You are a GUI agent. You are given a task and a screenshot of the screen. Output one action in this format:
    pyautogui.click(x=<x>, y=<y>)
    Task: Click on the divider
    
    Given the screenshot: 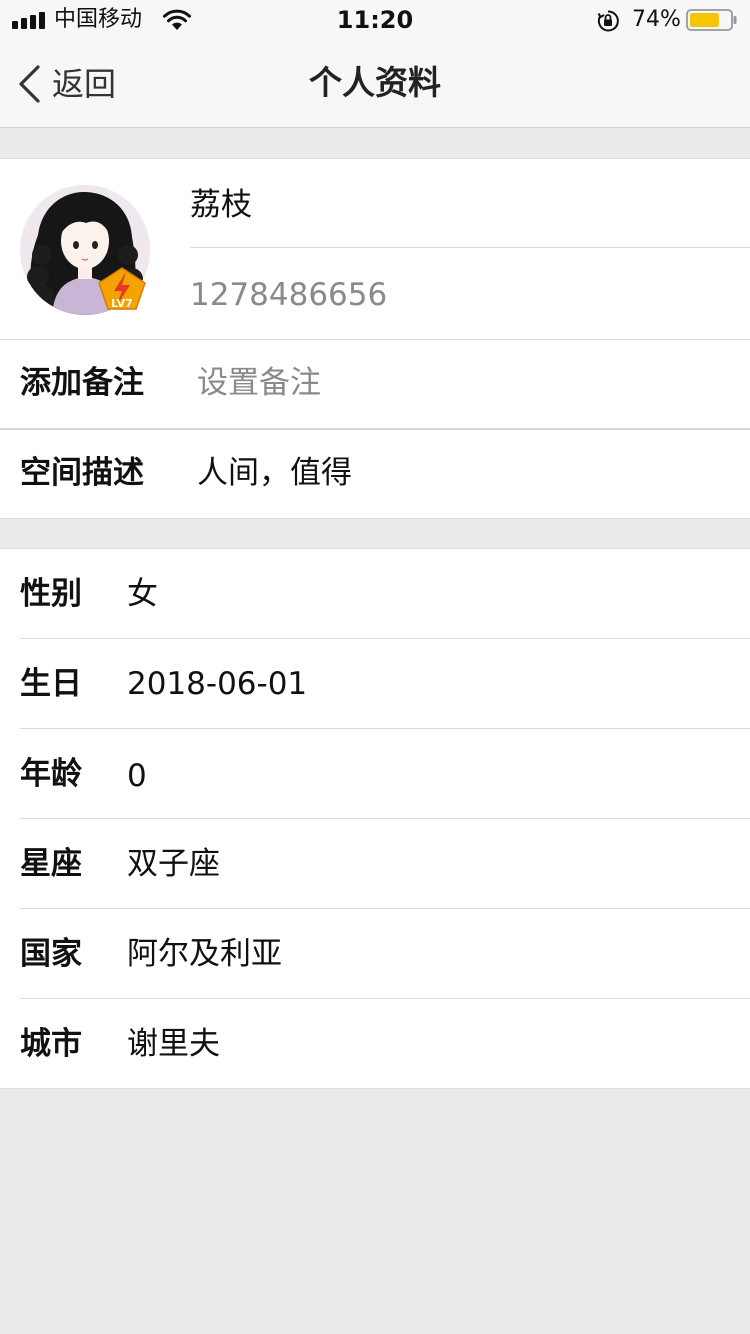 What is the action you would take?
    pyautogui.click(x=470, y=247)
    